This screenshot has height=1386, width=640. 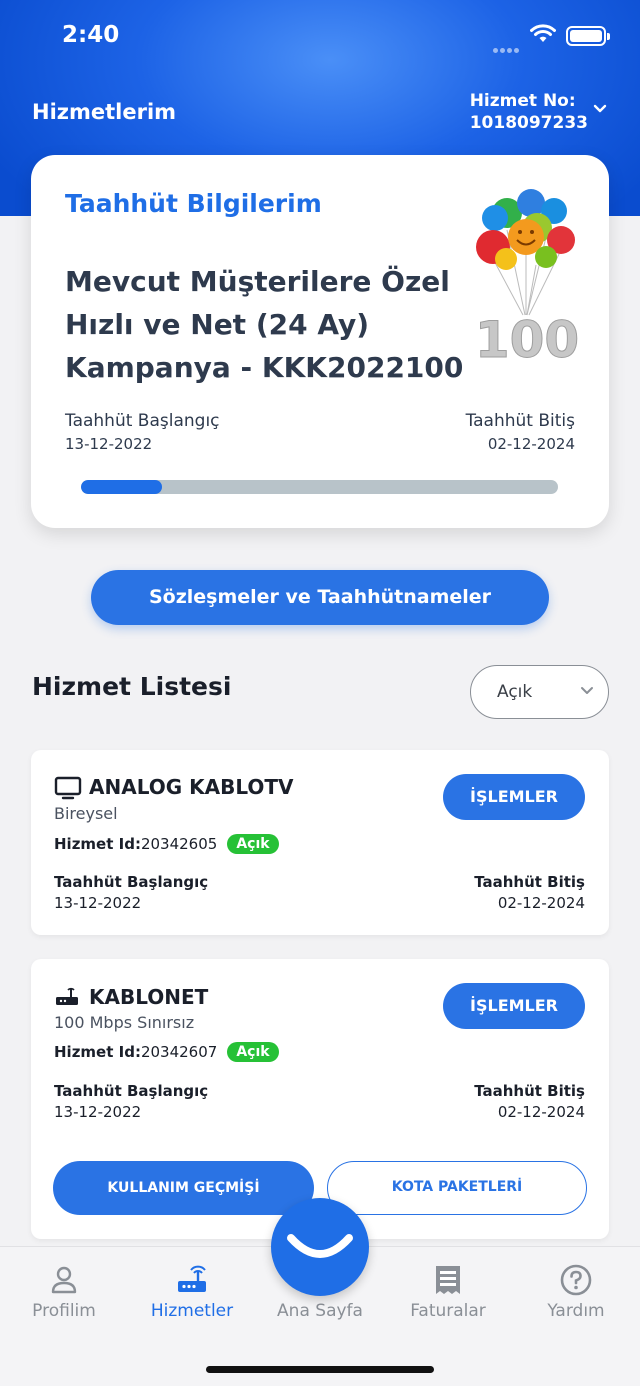 I want to click on service-id-value: 20342607, so click(x=179, y=1052).